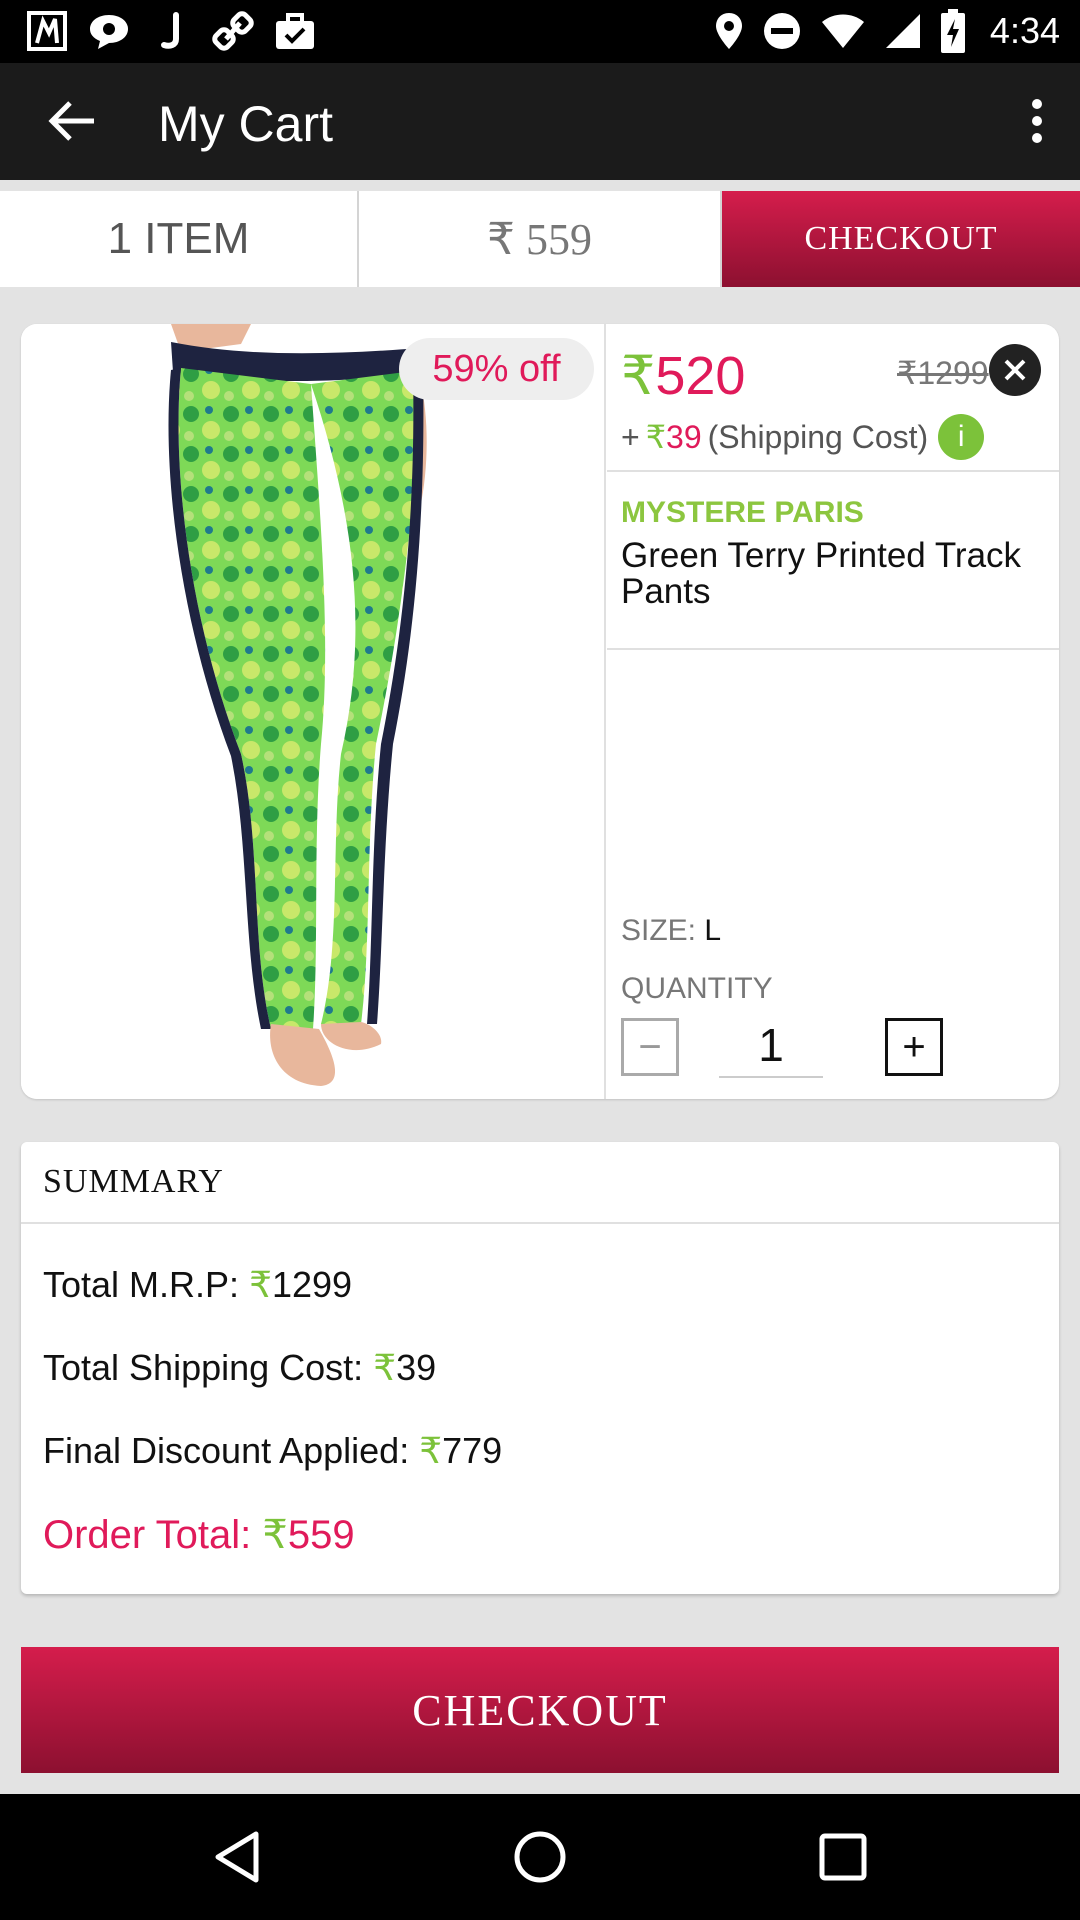 The image size is (1080, 1920). What do you see at coordinates (295, 31) in the screenshot?
I see `briefcase-check-icon` at bounding box center [295, 31].